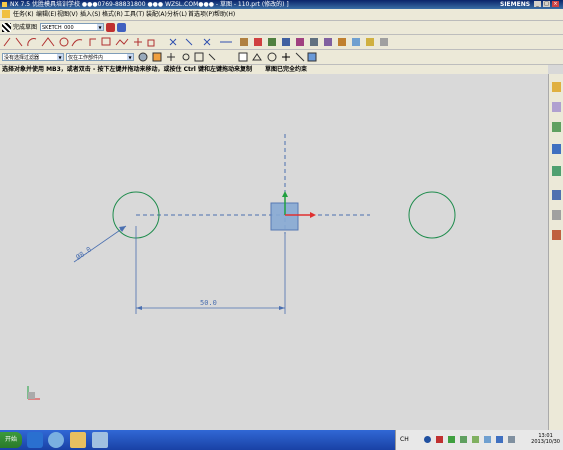 Image resolution: width=563 pixels, height=450 pixels. Describe the element at coordinates (171, 57) in the screenshot. I see `crosshair-icon` at that location.